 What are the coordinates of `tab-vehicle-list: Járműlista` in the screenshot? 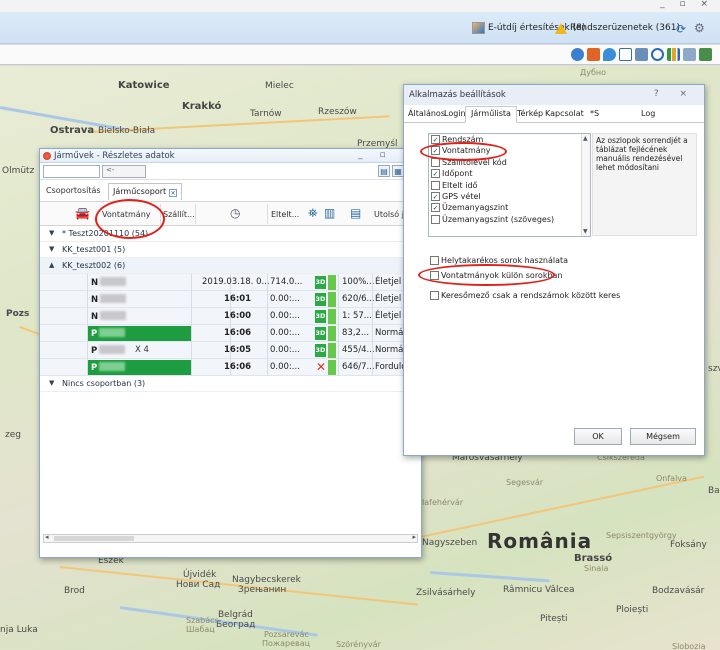 It's located at (491, 114).